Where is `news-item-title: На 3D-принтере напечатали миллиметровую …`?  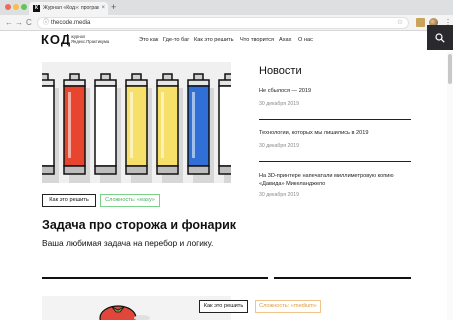 news-item-title: На 3D-принтере напечатали миллиметровую … is located at coordinates (335, 180).